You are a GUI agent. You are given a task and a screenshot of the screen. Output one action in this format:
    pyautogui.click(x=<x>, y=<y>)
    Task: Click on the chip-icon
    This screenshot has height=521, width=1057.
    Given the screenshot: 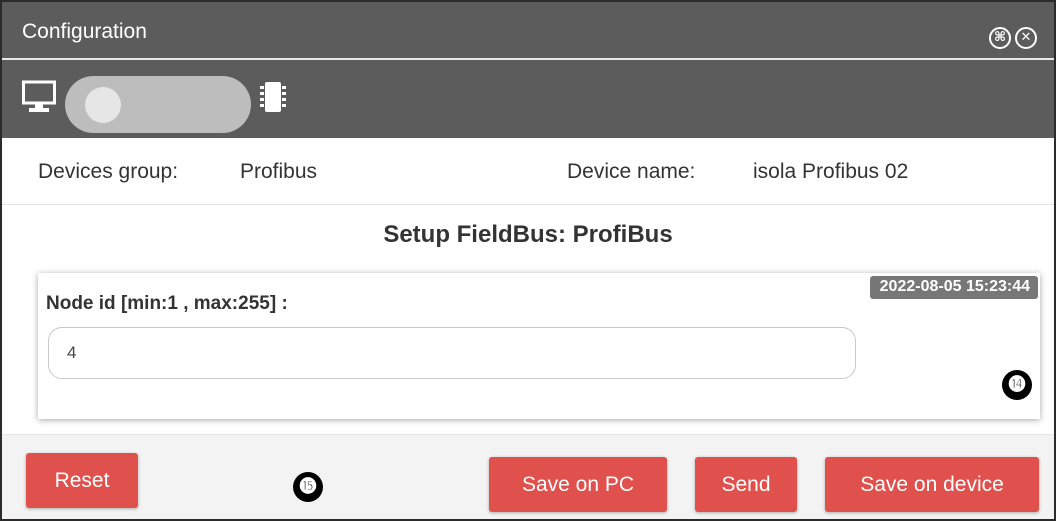 What is the action you would take?
    pyautogui.click(x=273, y=97)
    